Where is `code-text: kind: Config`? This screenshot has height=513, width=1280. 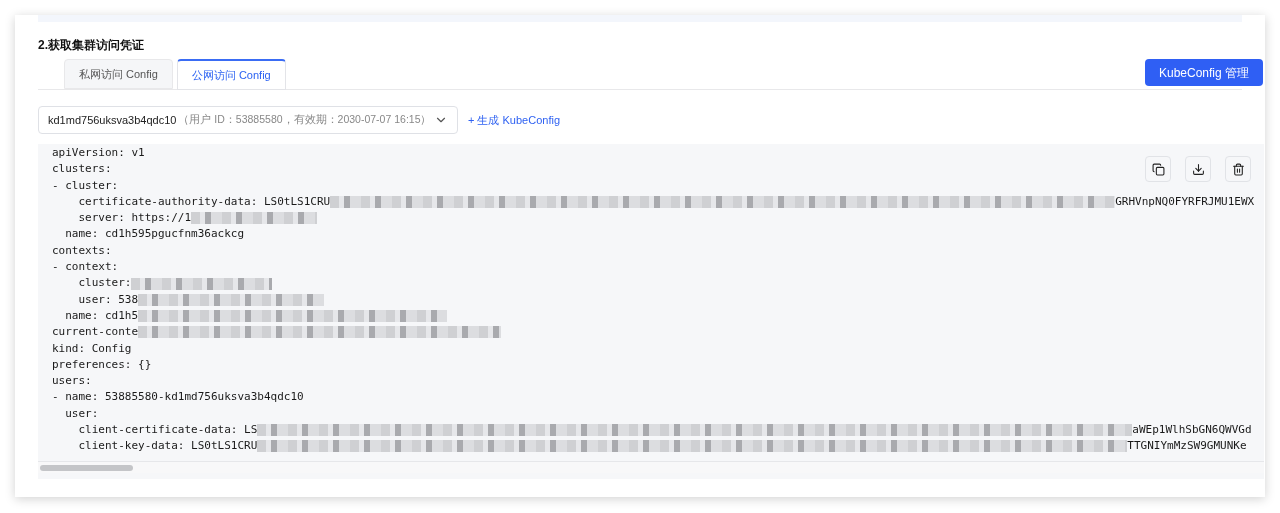
code-text: kind: Config is located at coordinates (92, 348).